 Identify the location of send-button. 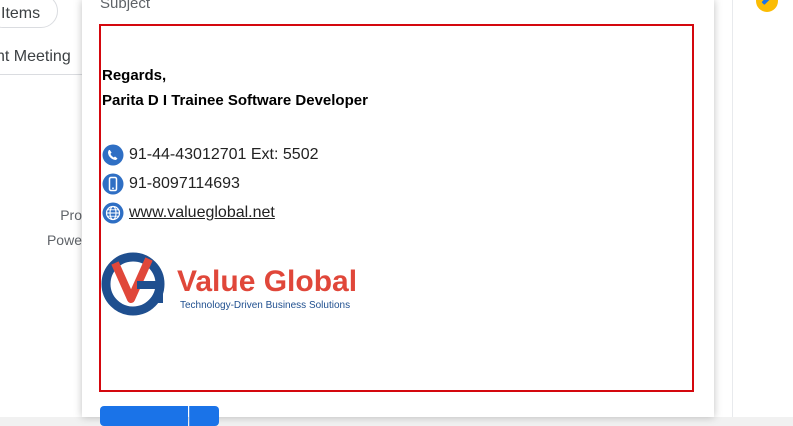
(144, 416).